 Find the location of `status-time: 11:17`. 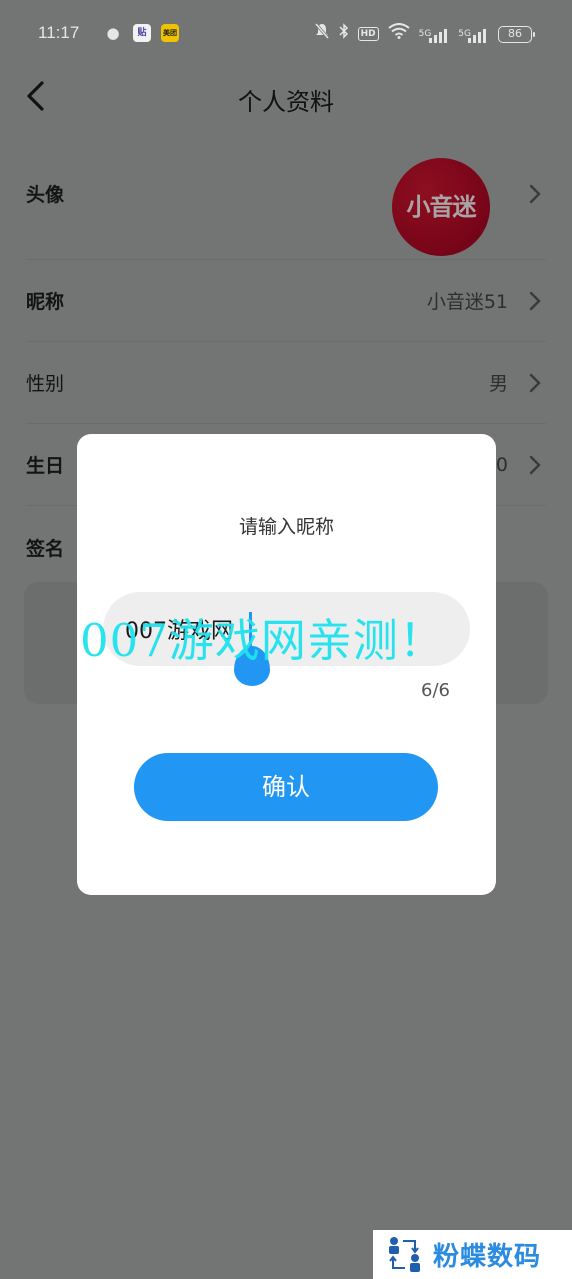

status-time: 11:17 is located at coordinates (59, 32).